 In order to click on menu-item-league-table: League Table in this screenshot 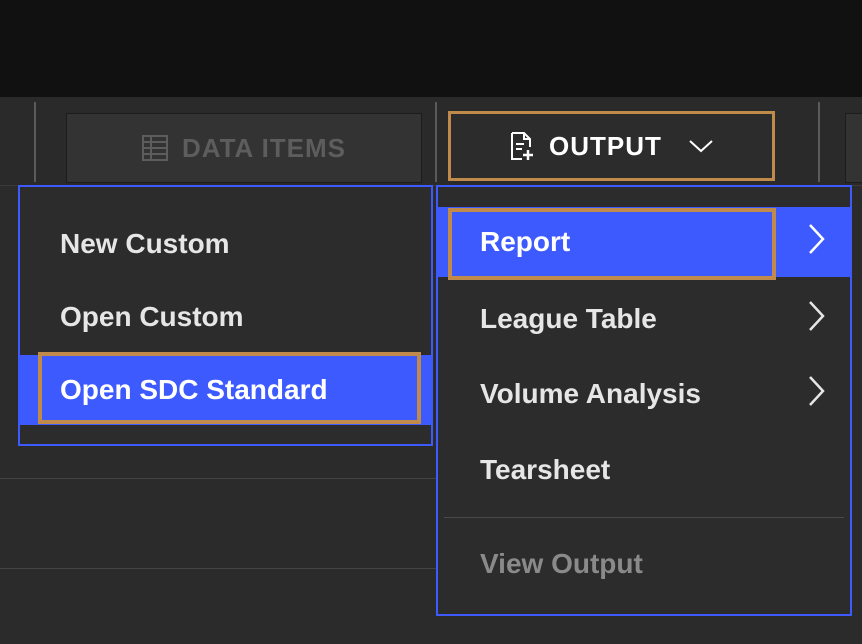, I will do `click(644, 319)`.